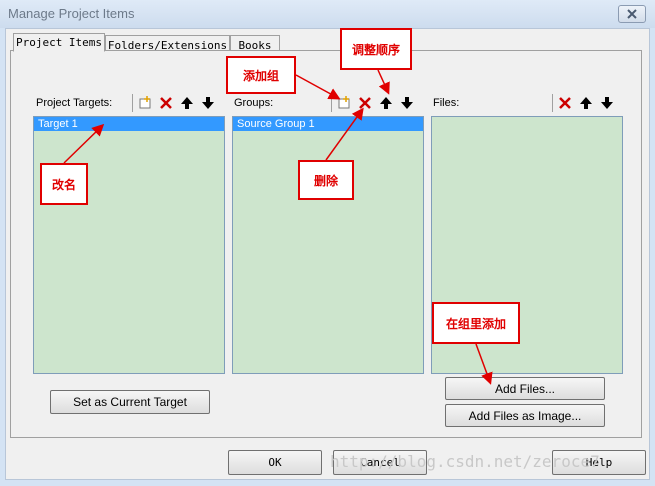 The image size is (655, 486). I want to click on watermark-text: http://blog.csdn.net/zeroce7, so click(465, 461).